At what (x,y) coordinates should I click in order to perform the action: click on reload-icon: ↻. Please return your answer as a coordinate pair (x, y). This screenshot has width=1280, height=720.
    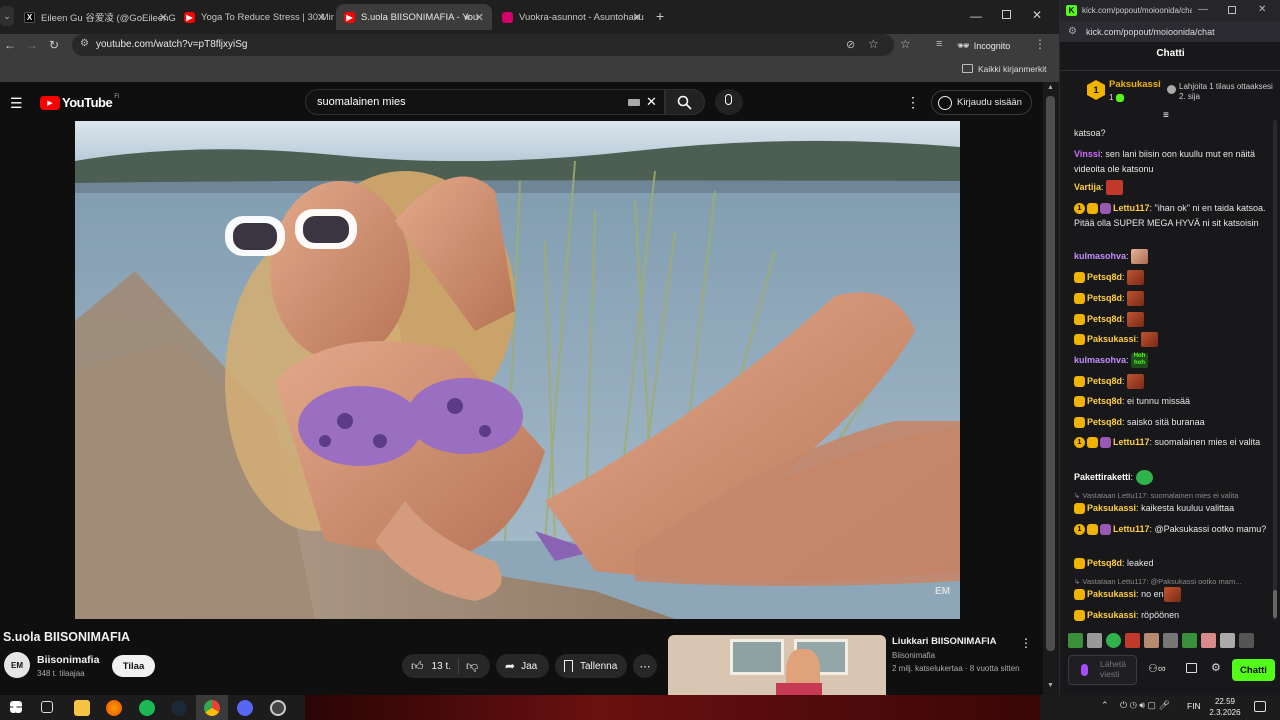
    Looking at the image, I should click on (54, 45).